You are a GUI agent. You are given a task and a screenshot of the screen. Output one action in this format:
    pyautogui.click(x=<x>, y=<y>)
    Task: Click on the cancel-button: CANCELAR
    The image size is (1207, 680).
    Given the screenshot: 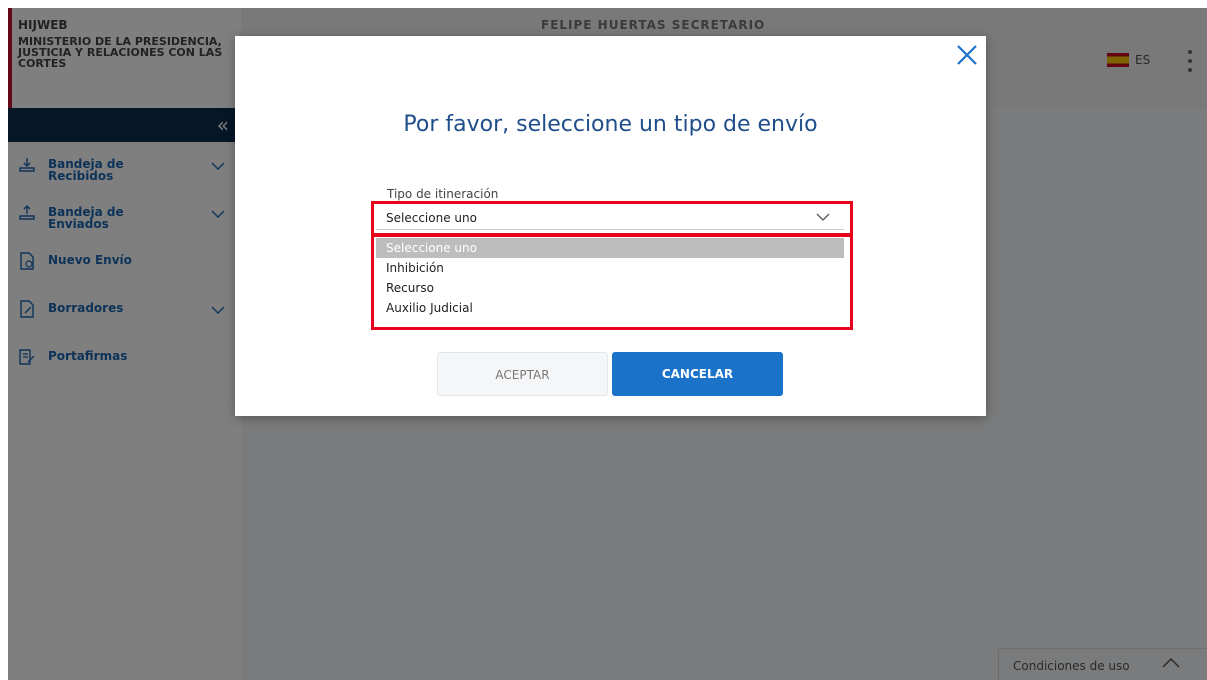 What is the action you would take?
    pyautogui.click(x=697, y=374)
    